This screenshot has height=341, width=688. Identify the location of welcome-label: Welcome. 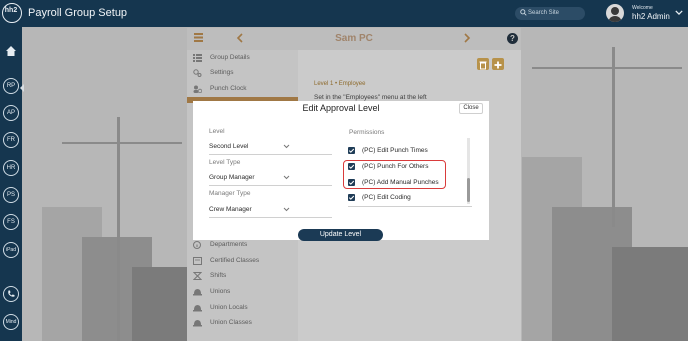
(642, 8).